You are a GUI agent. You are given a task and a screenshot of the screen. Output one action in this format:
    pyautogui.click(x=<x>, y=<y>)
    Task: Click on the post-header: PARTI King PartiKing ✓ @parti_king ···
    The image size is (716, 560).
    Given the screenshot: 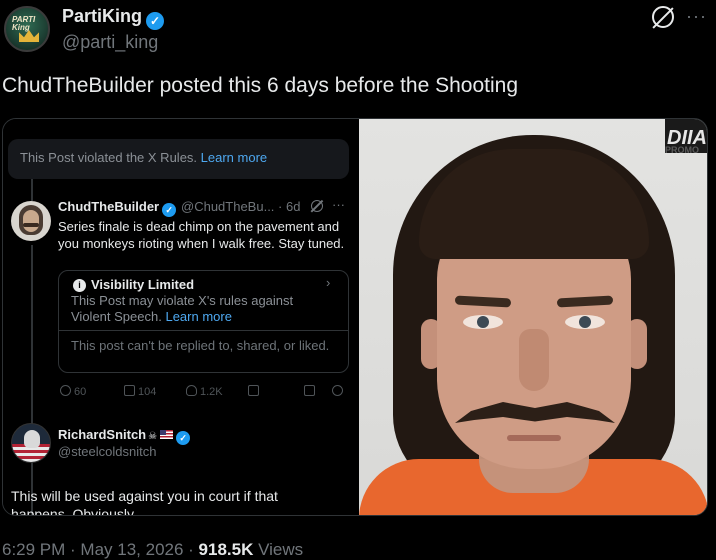 What is the action you would take?
    pyautogui.click(x=358, y=31)
    